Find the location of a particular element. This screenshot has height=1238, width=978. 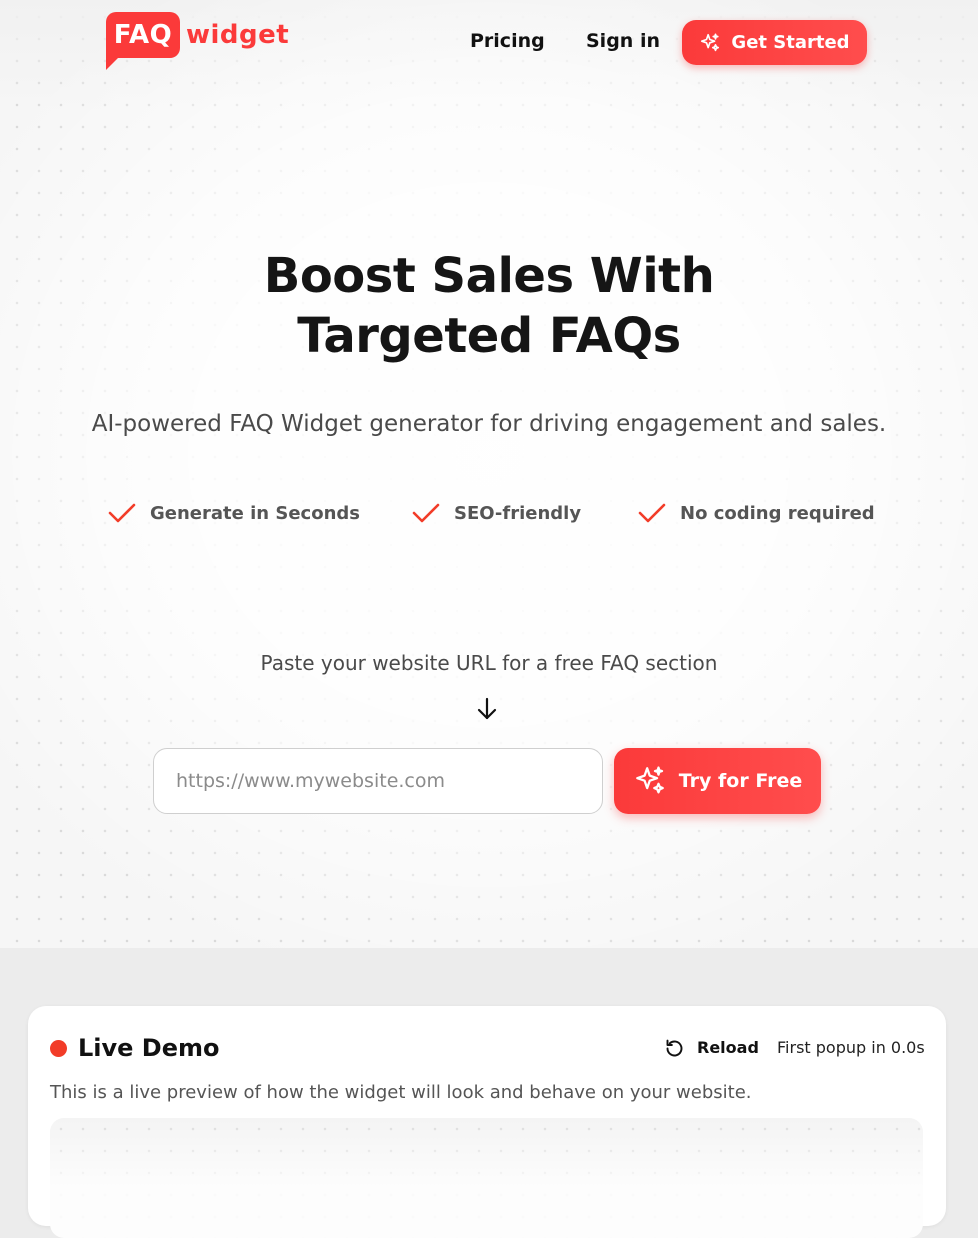

nav-sign-in-link: Sign in is located at coordinates (623, 41).